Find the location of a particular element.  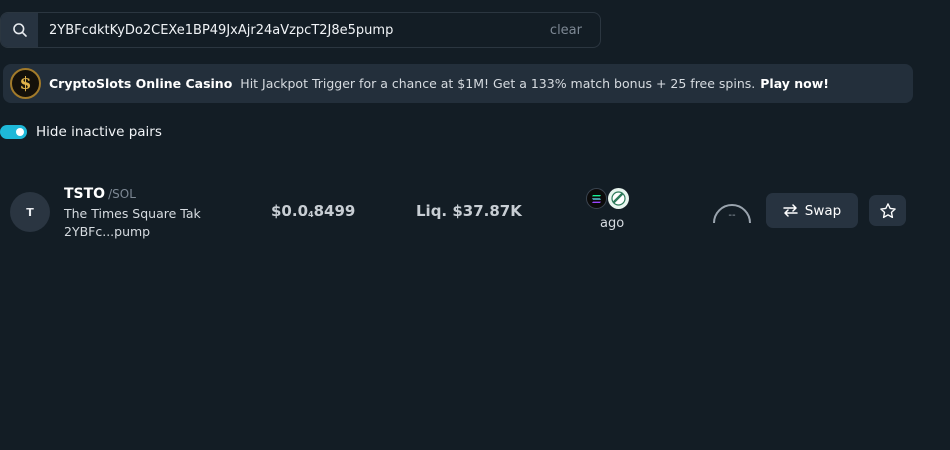

token-name: The Times Square Tak is located at coordinates (132, 213).